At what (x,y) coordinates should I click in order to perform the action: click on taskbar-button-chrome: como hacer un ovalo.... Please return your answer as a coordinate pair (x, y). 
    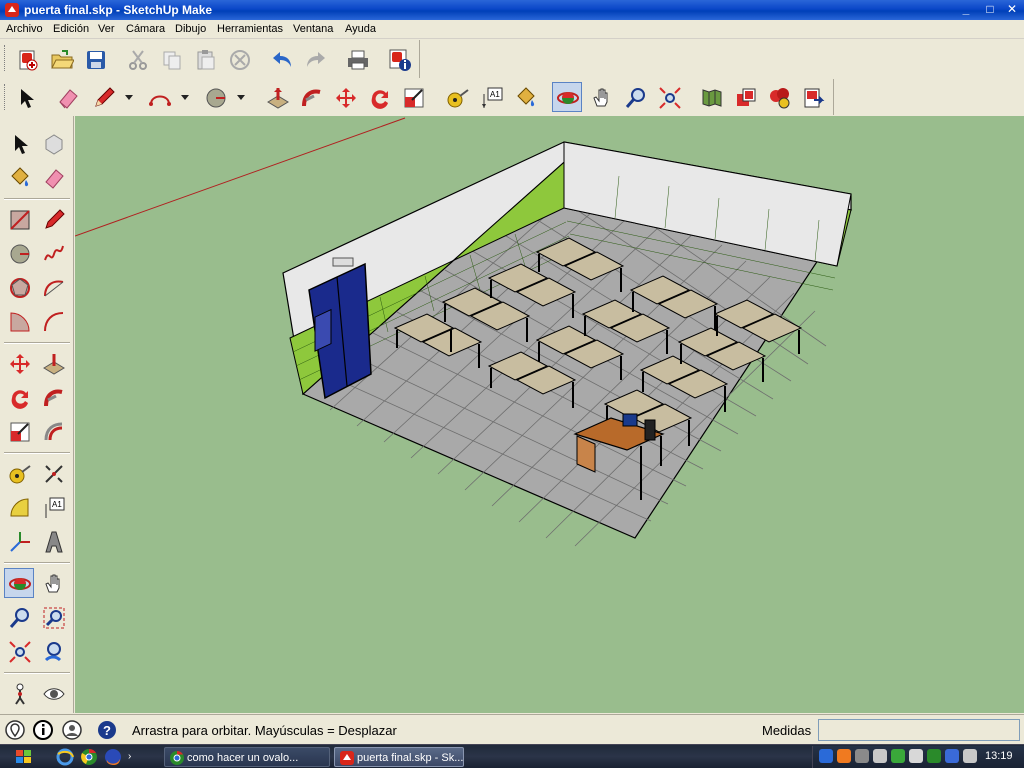
    Looking at the image, I should click on (247, 757).